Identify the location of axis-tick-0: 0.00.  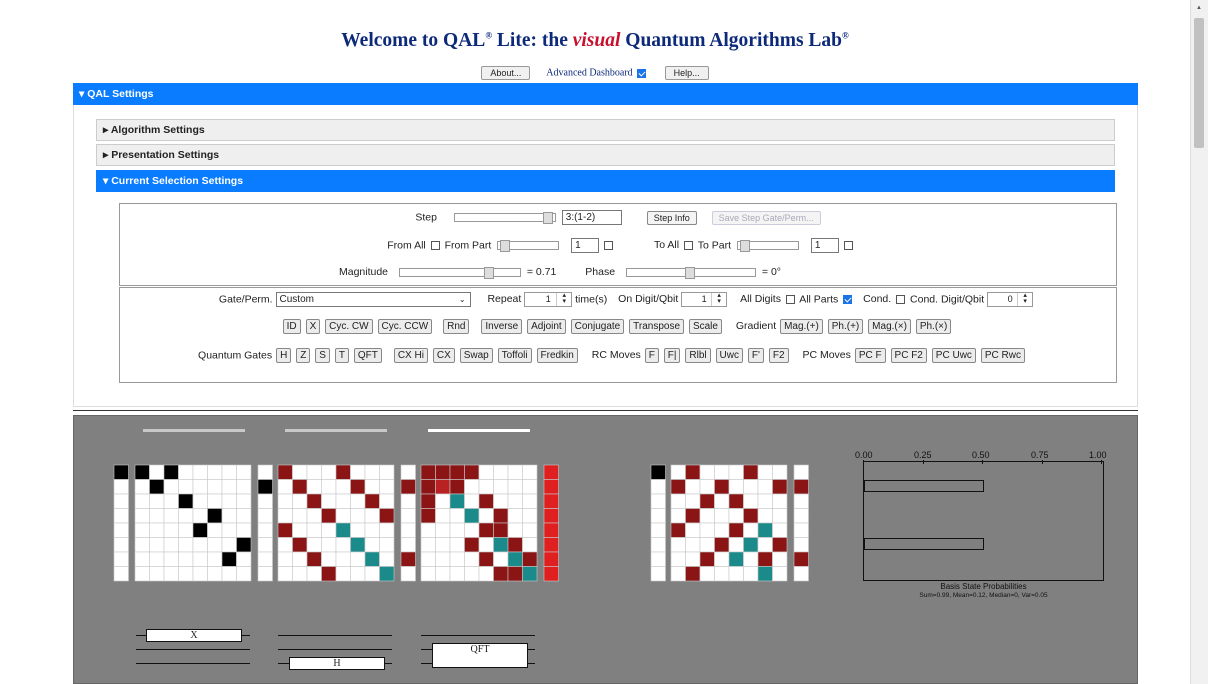
(864, 455).